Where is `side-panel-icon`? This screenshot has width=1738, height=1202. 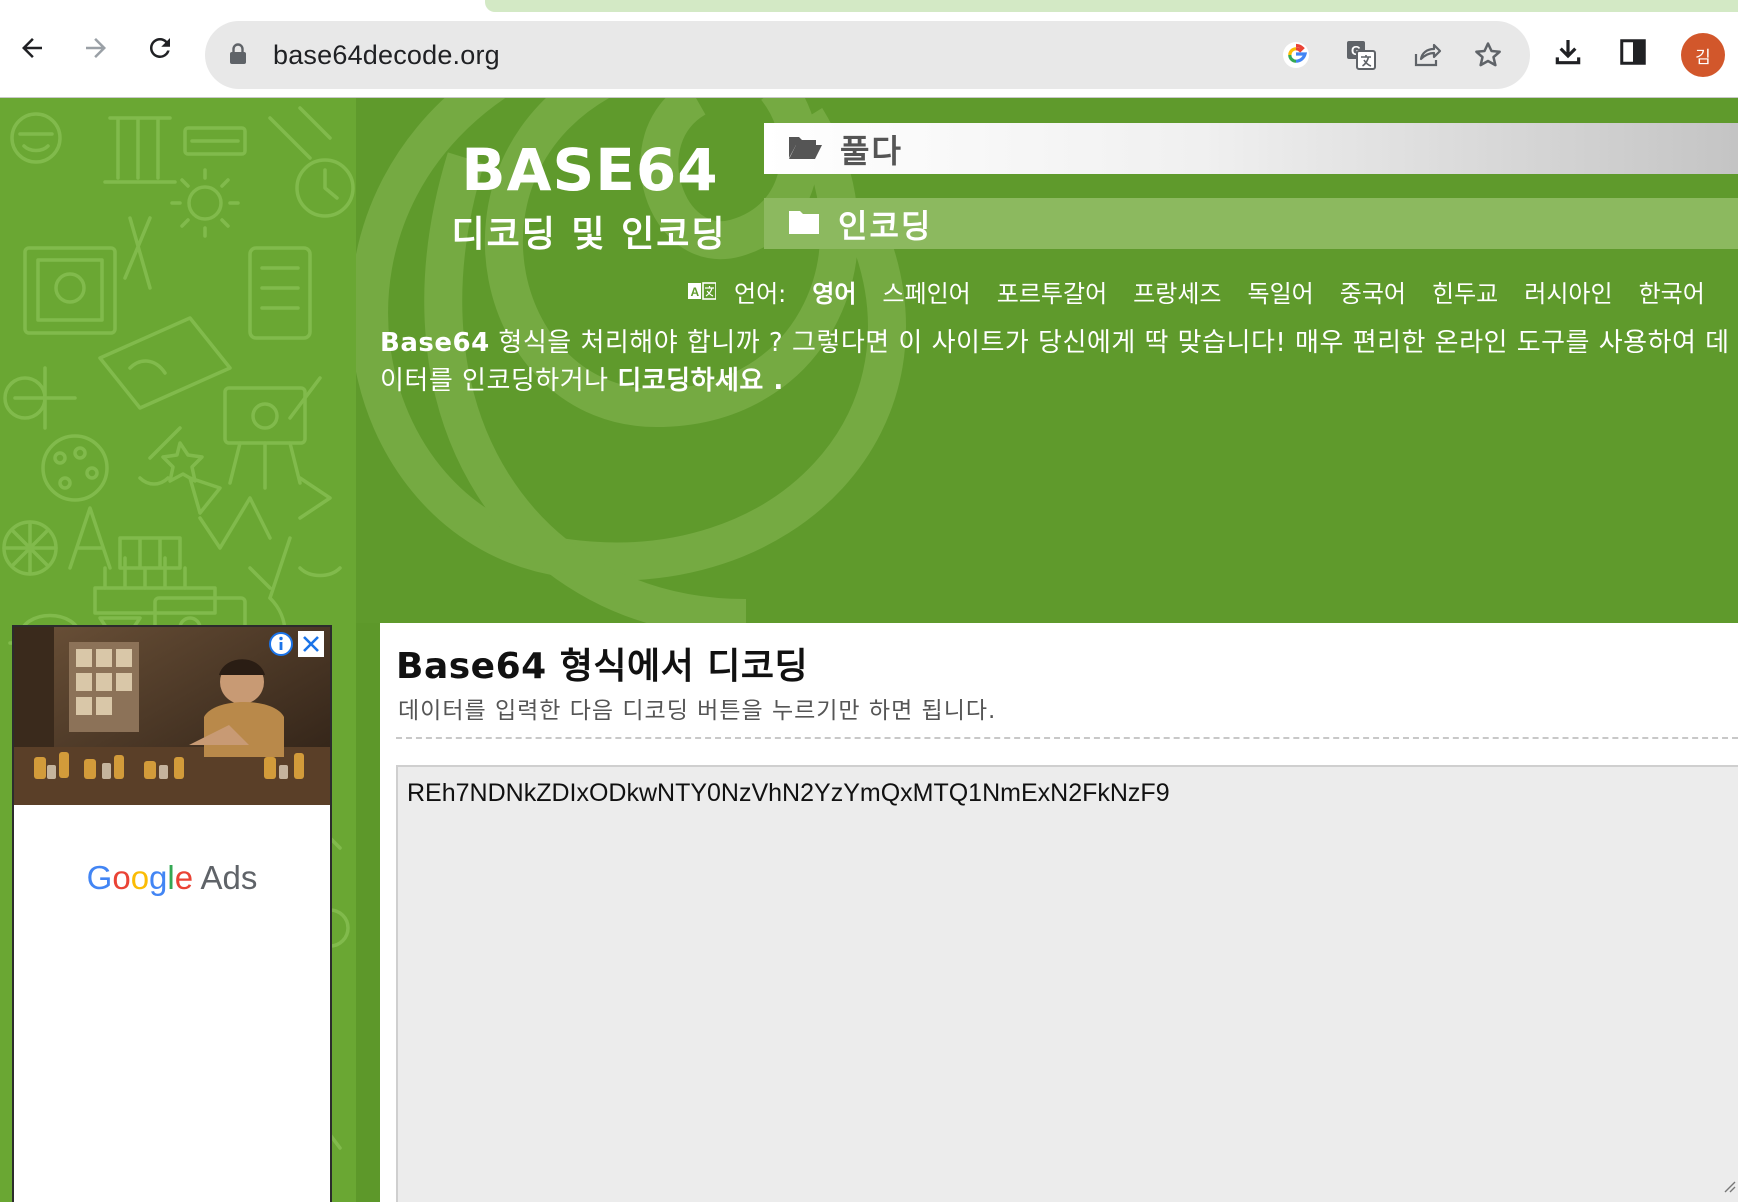 side-panel-icon is located at coordinates (1633, 54).